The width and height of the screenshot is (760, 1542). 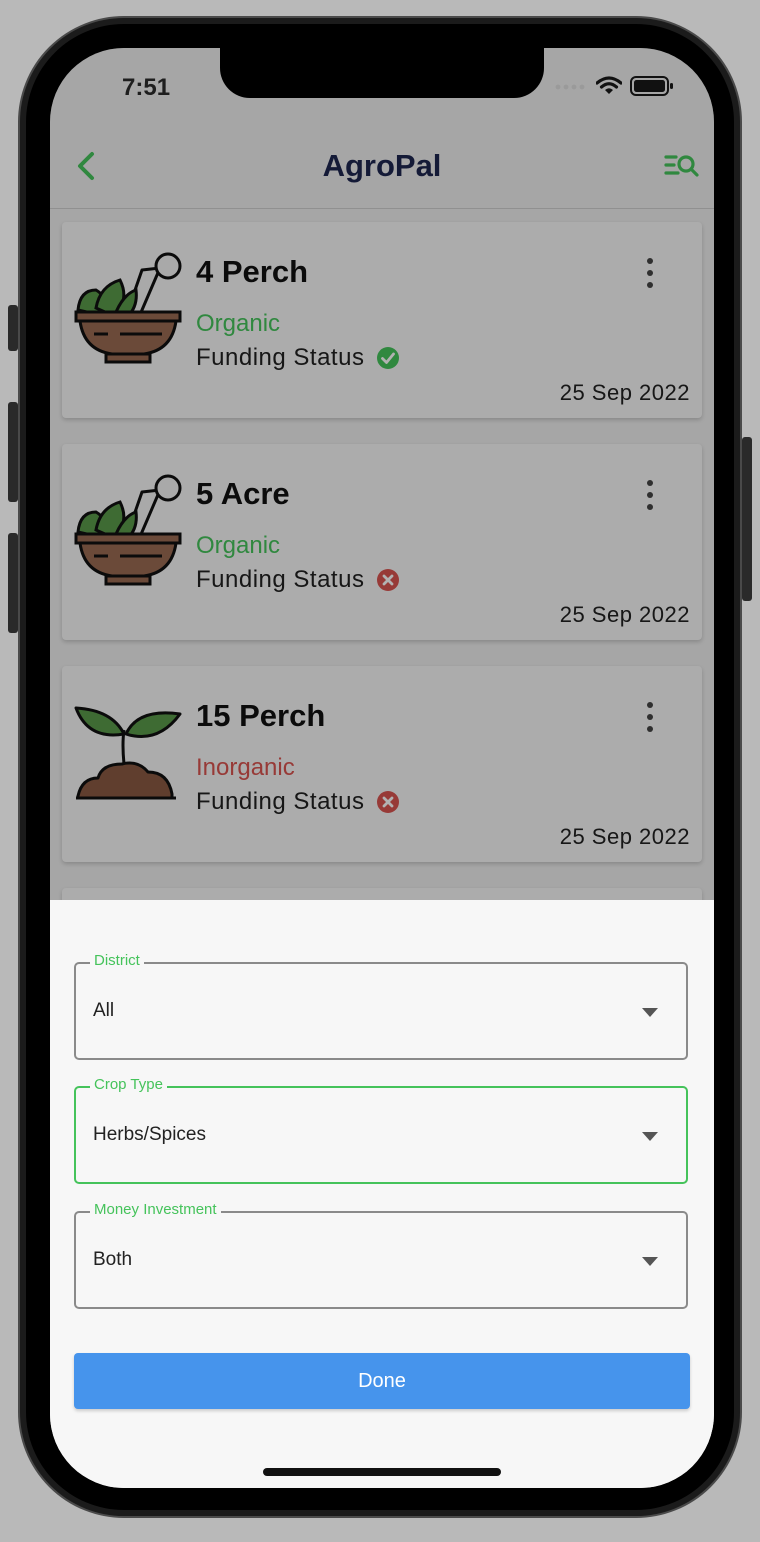 What do you see at coordinates (381, 1130) in the screenshot?
I see `crop-type-dropdown: Crop Type Herbs/Spices` at bounding box center [381, 1130].